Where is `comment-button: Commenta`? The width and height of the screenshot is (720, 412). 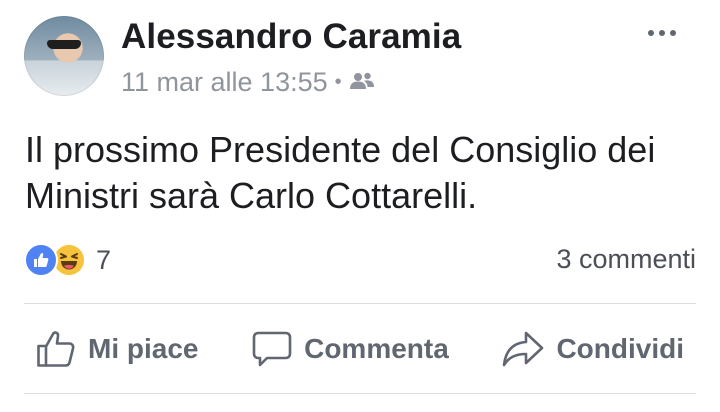 comment-button: Commenta is located at coordinates (350, 349).